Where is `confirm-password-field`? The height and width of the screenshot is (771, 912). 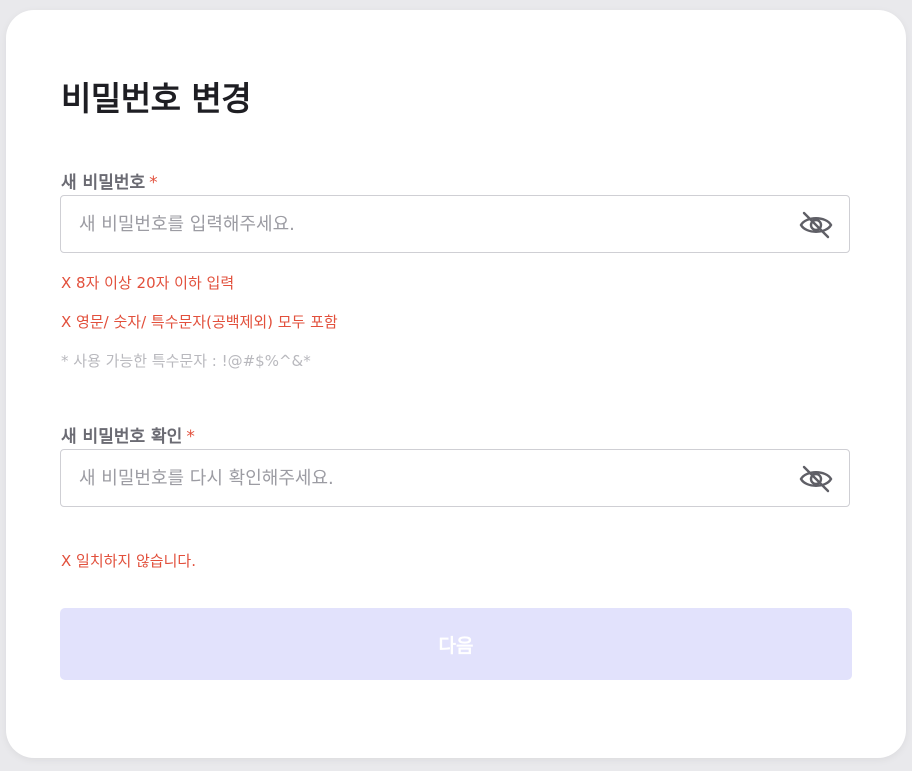
confirm-password-field is located at coordinates (455, 478).